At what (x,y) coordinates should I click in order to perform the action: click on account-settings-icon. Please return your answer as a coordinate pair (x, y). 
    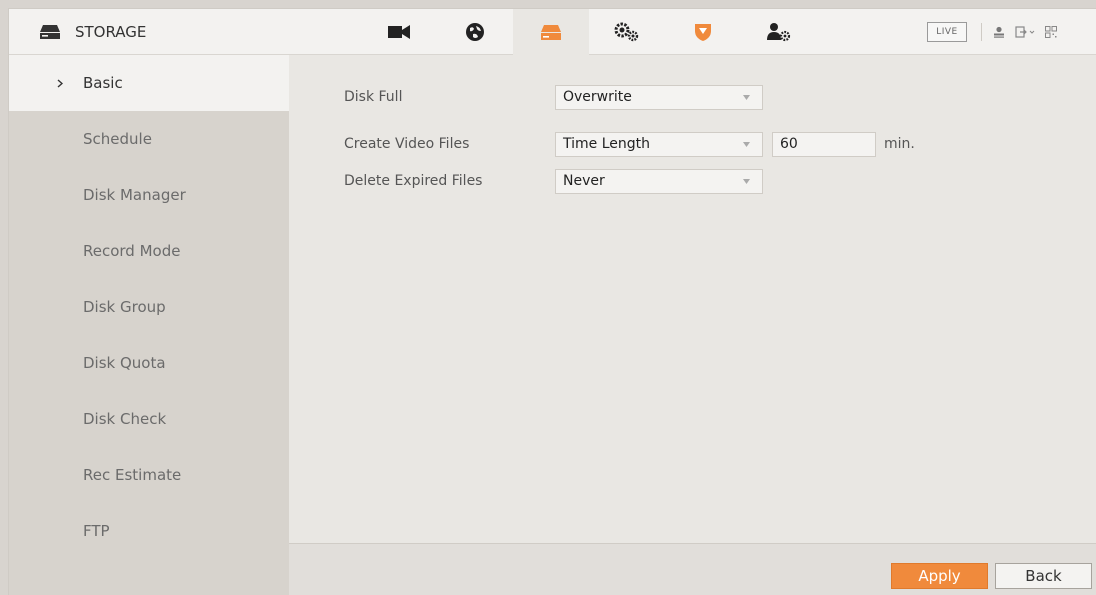
    Looking at the image, I should click on (779, 32).